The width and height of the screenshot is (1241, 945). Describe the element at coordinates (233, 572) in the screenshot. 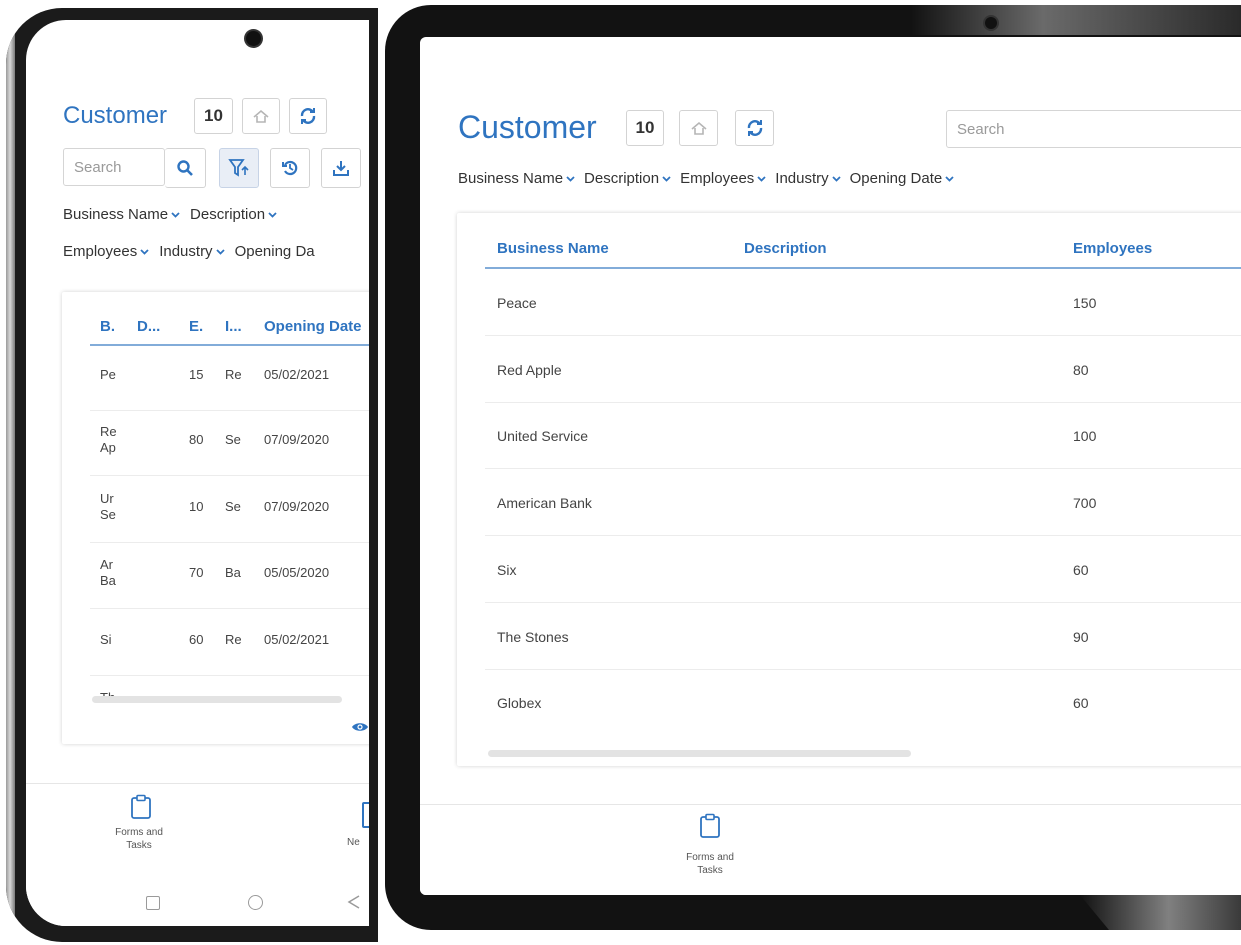

I see `cell-industry: Ba` at that location.